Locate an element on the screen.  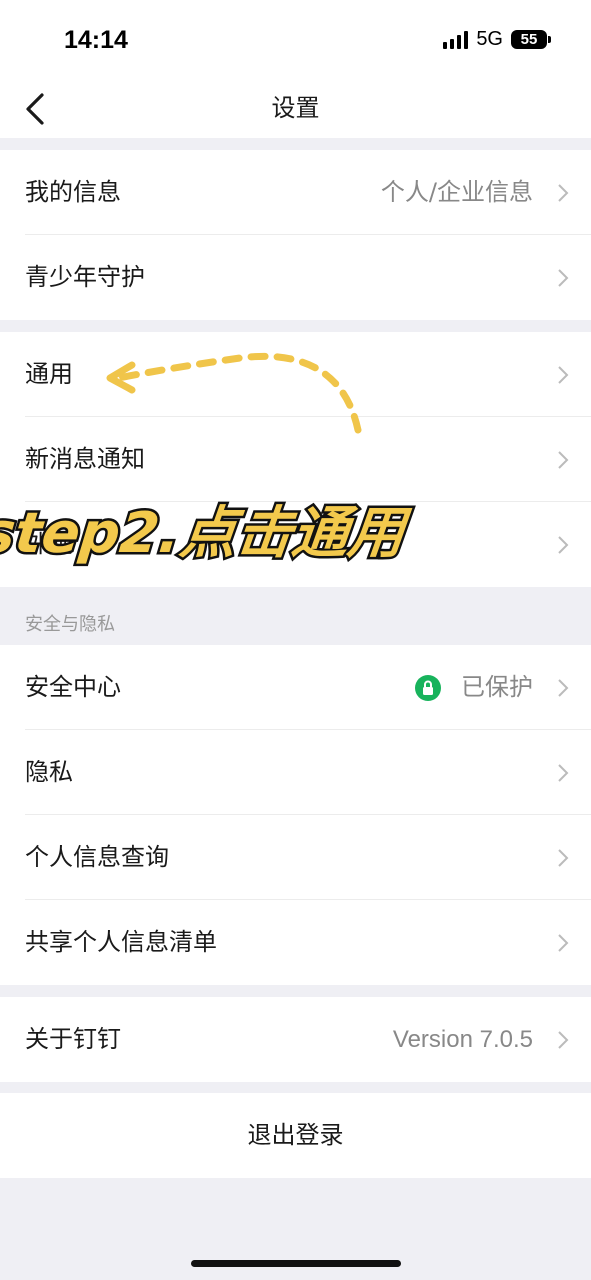
row-security-center: 安全中心 已保护 is located at coordinates (295, 687).